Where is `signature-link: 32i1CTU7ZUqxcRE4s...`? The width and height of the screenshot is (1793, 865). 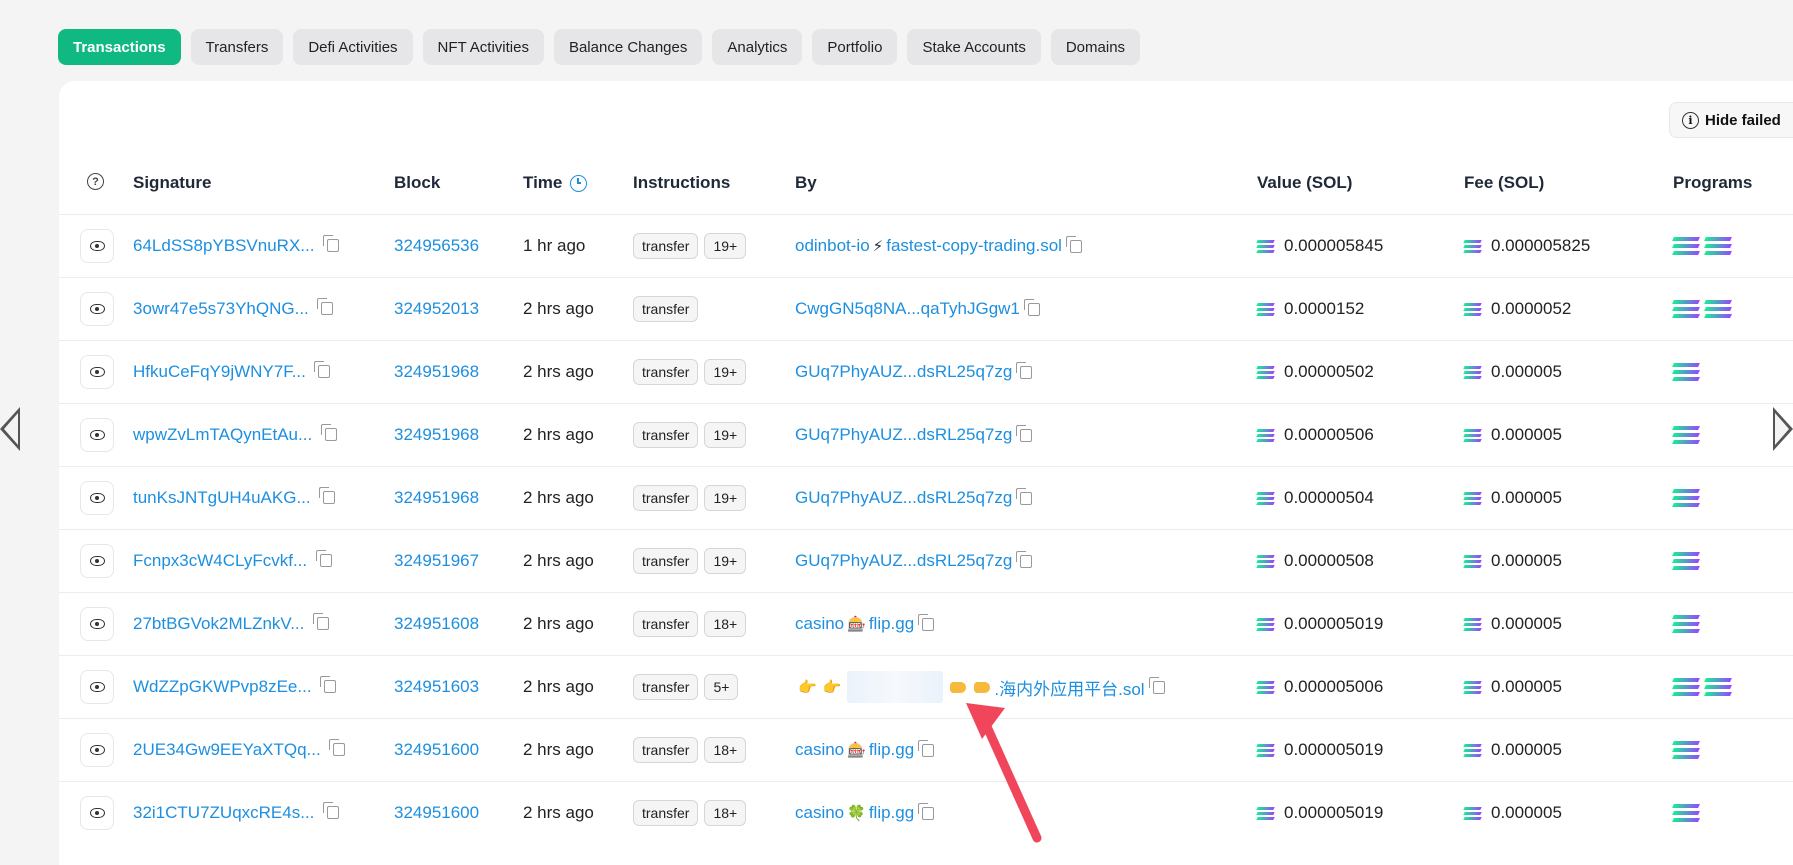 signature-link: 32i1CTU7ZUqxcRE4s... is located at coordinates (223, 812).